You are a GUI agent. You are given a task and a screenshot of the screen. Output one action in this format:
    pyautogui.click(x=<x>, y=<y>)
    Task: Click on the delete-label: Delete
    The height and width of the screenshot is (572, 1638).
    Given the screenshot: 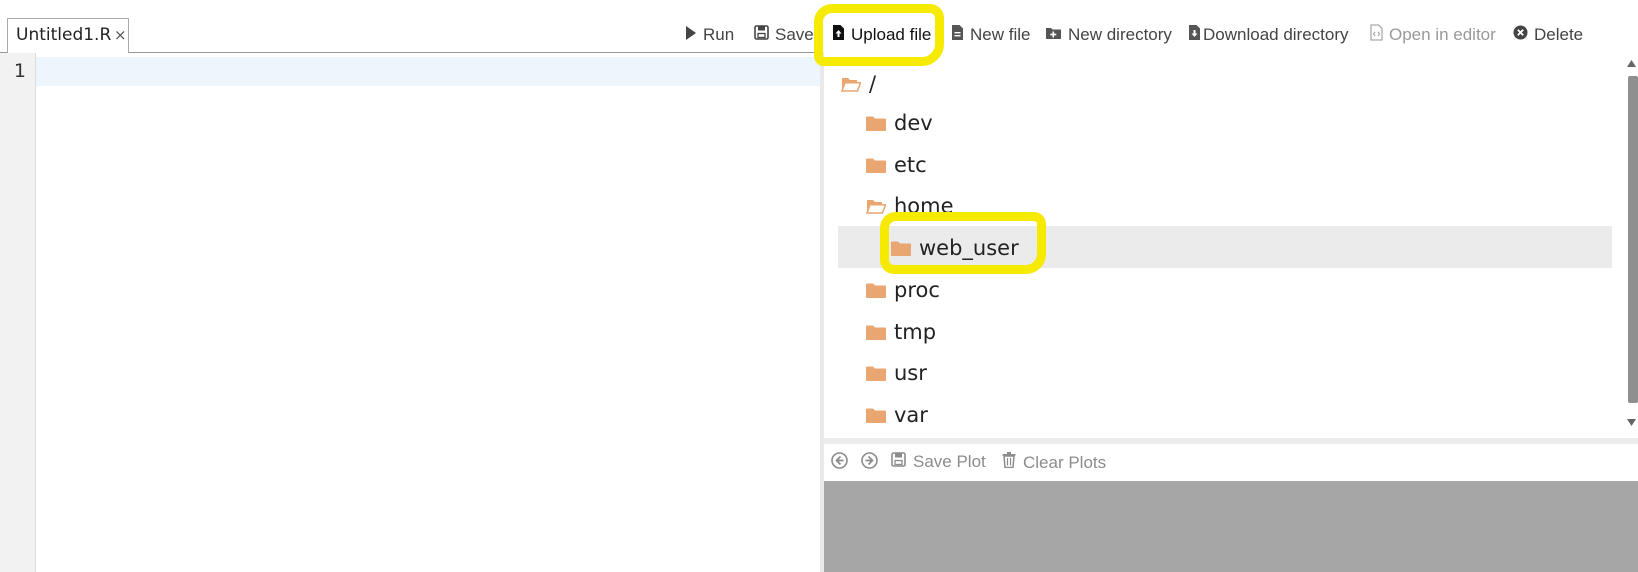 What is the action you would take?
    pyautogui.click(x=1559, y=34)
    